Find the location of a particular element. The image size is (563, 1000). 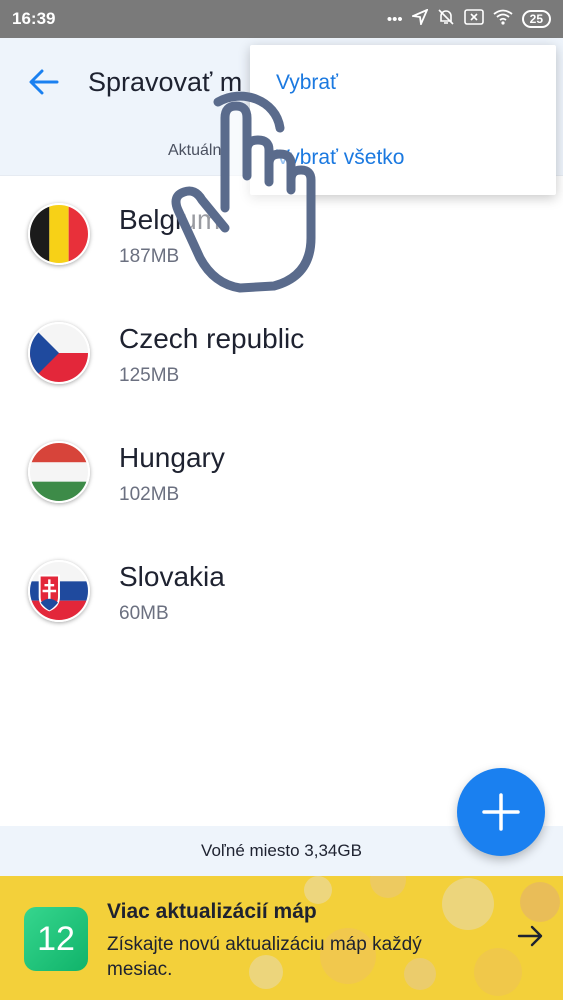

slovakia-flag-icon is located at coordinates (59, 591).